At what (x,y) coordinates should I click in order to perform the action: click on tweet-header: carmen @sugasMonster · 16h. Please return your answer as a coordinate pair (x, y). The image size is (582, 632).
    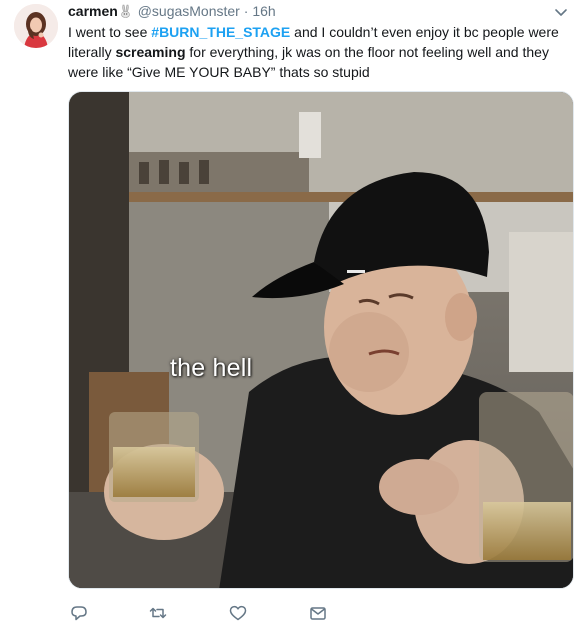
    Looking at the image, I should click on (172, 11).